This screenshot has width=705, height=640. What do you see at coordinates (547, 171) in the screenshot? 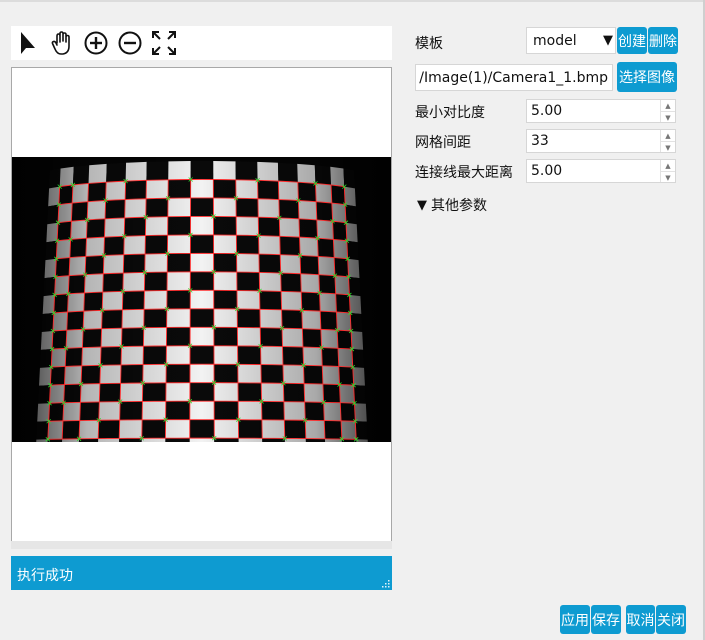
I see `max-line-distance-value: 5.00` at bounding box center [547, 171].